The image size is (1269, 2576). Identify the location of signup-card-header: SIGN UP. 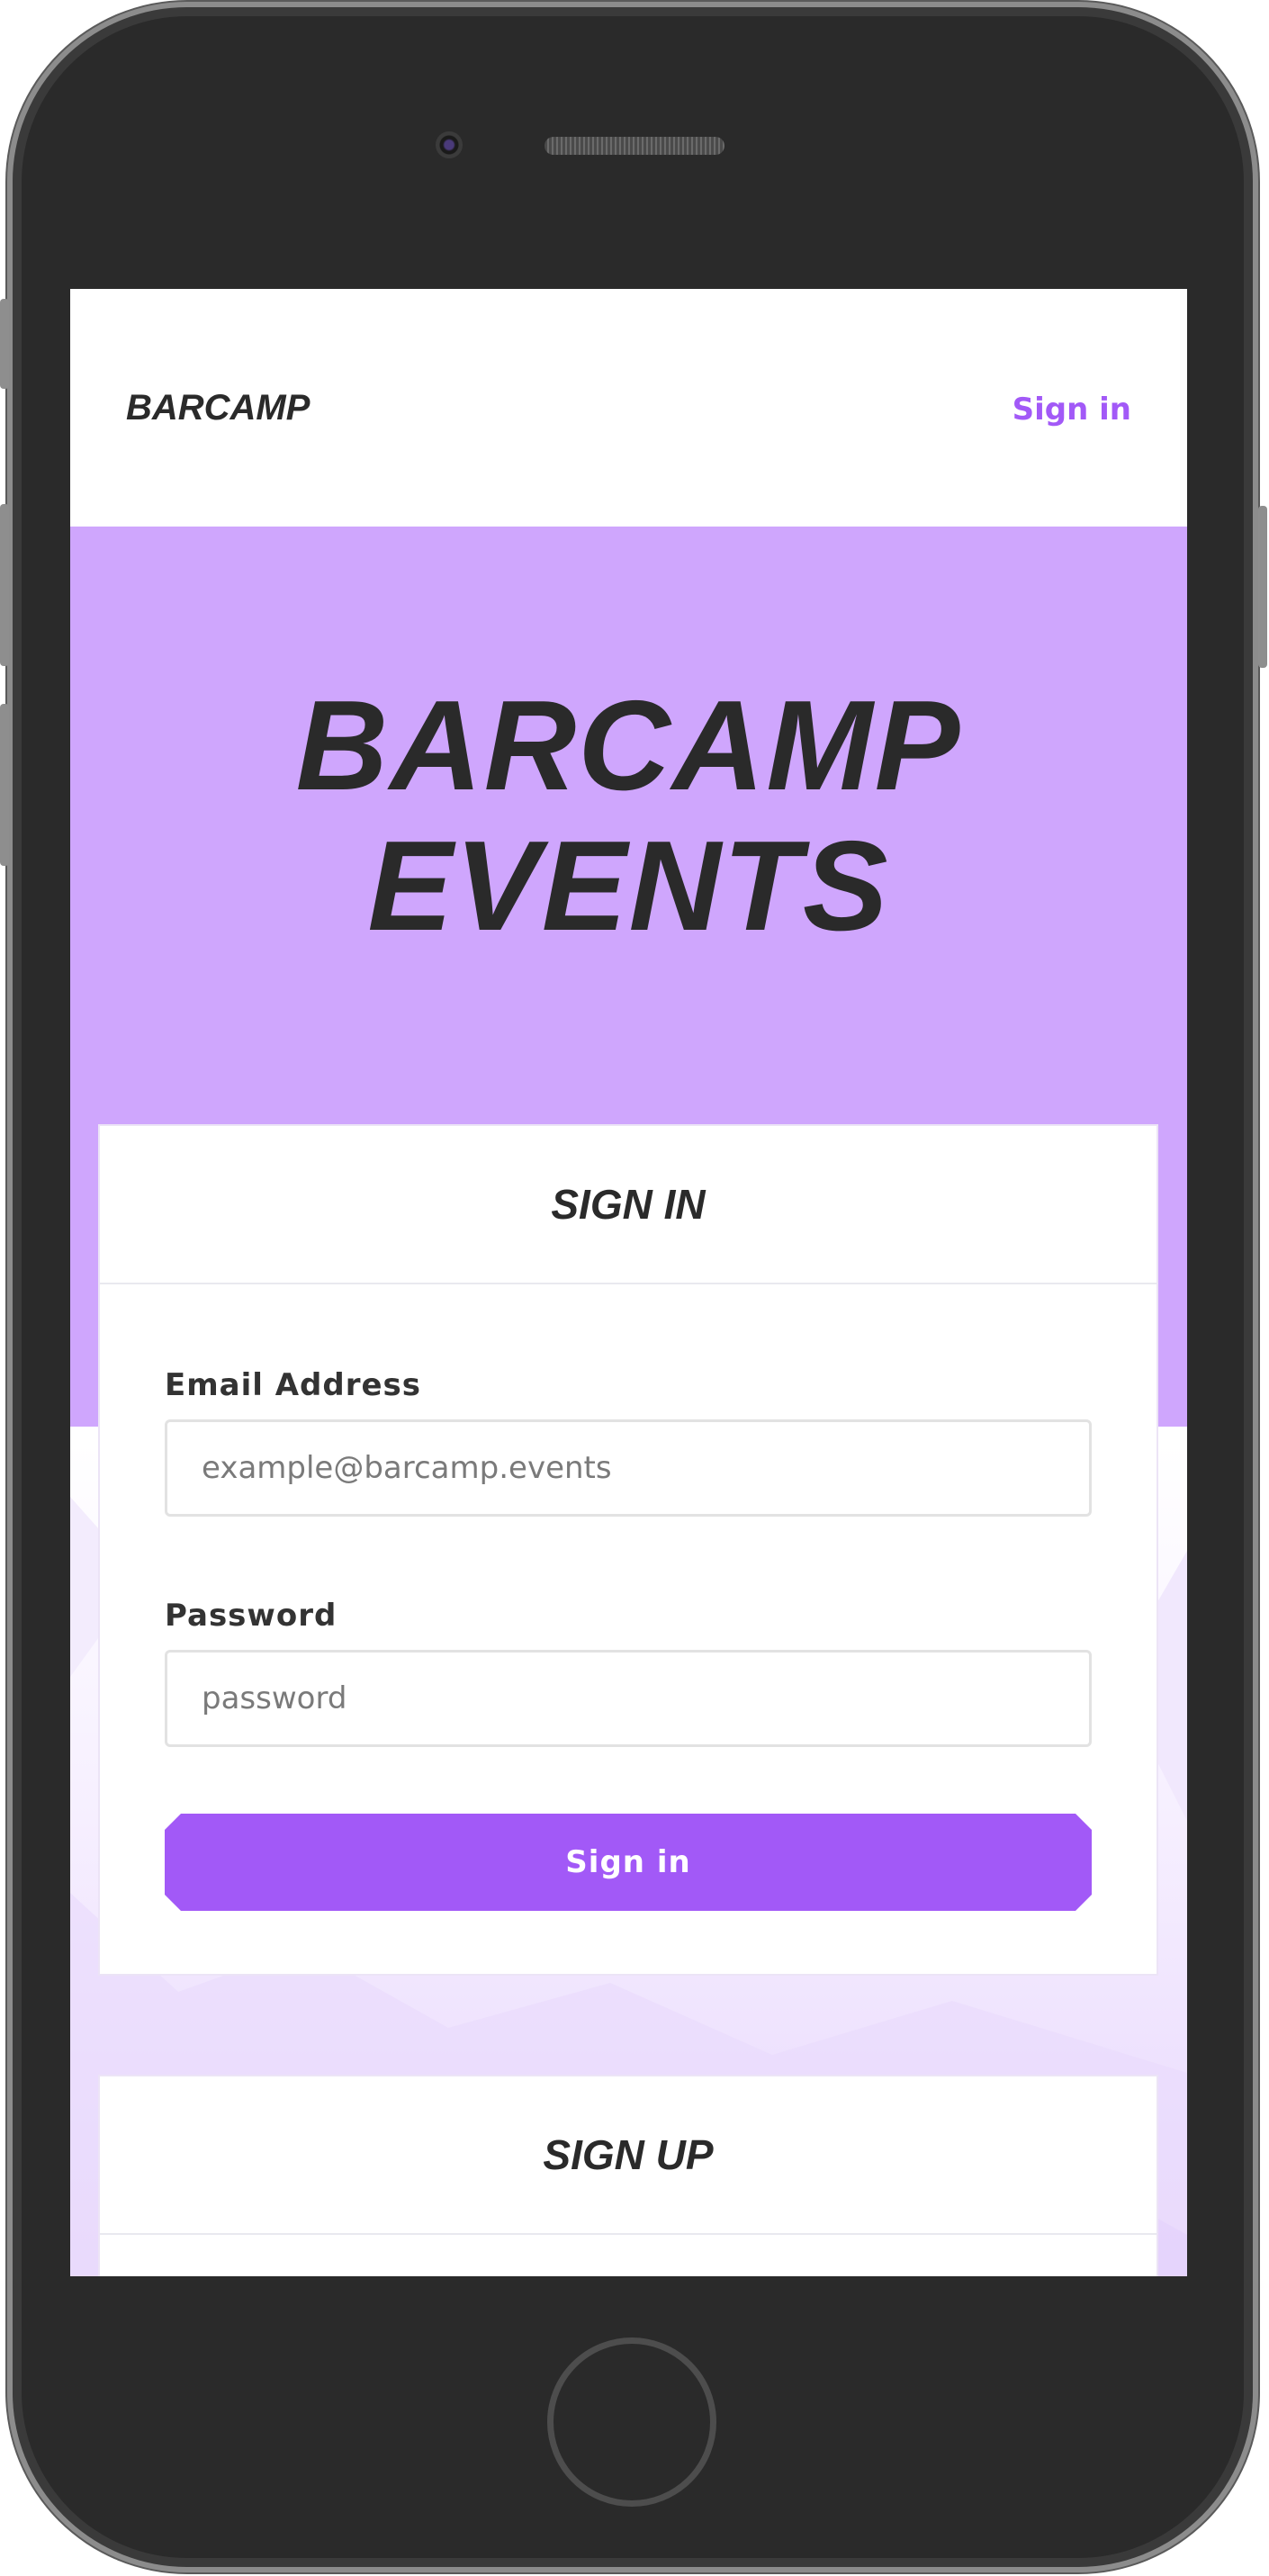
(628, 2155).